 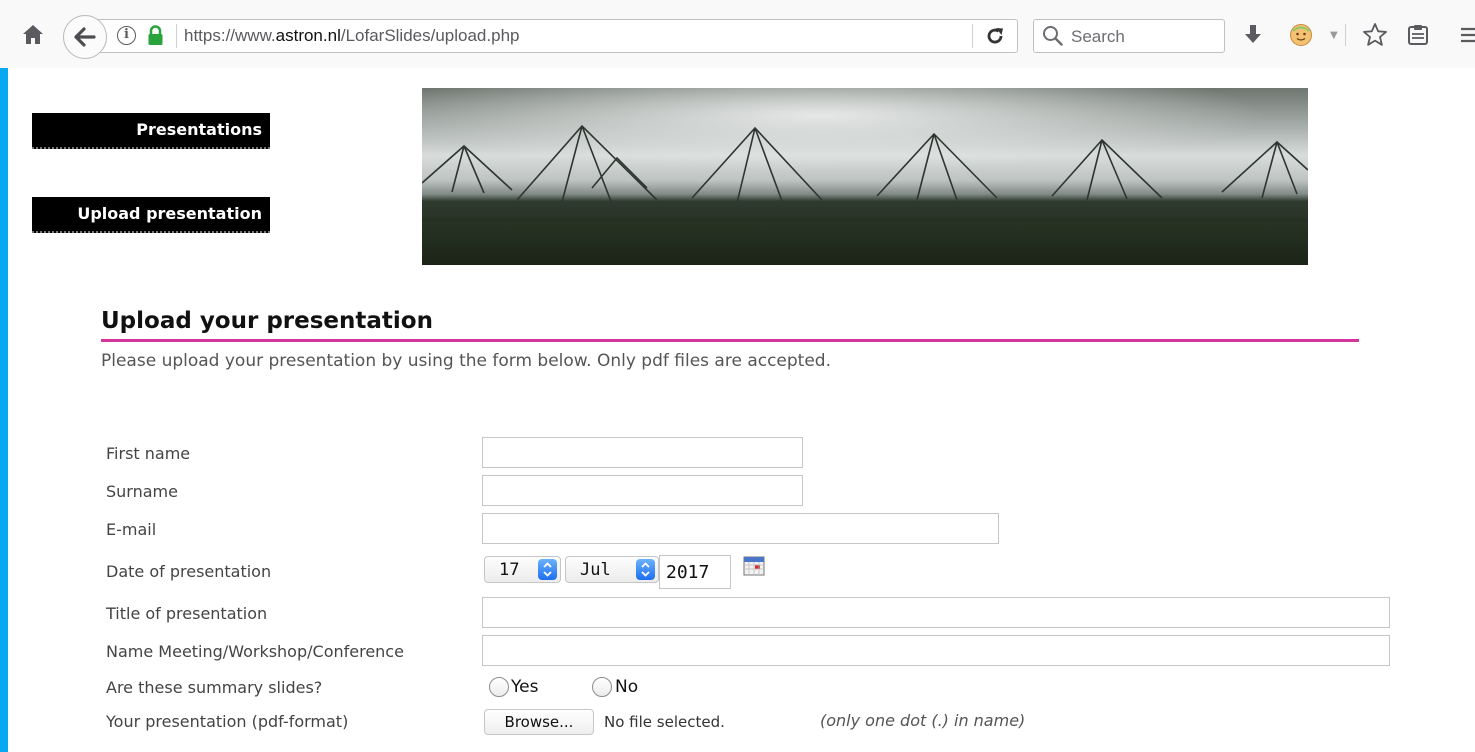 What do you see at coordinates (148, 453) in the screenshot?
I see `first-name-label: First name` at bounding box center [148, 453].